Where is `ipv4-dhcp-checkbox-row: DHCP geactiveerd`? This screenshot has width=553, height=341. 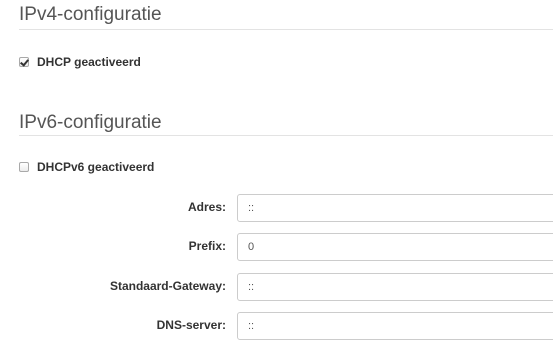
ipv4-dhcp-checkbox-row: DHCP geactiveerd is located at coordinates (80, 62).